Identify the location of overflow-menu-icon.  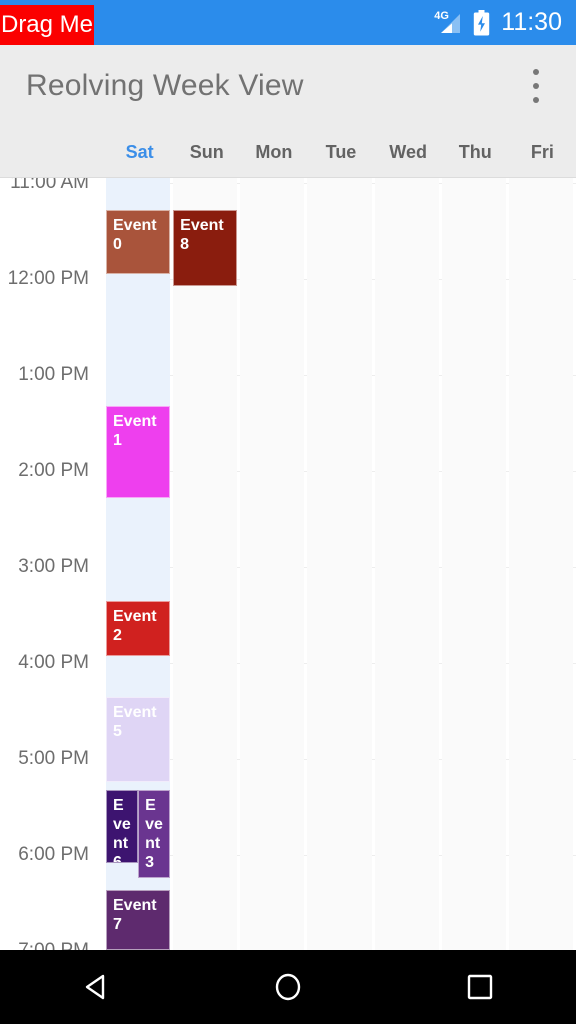
(536, 85).